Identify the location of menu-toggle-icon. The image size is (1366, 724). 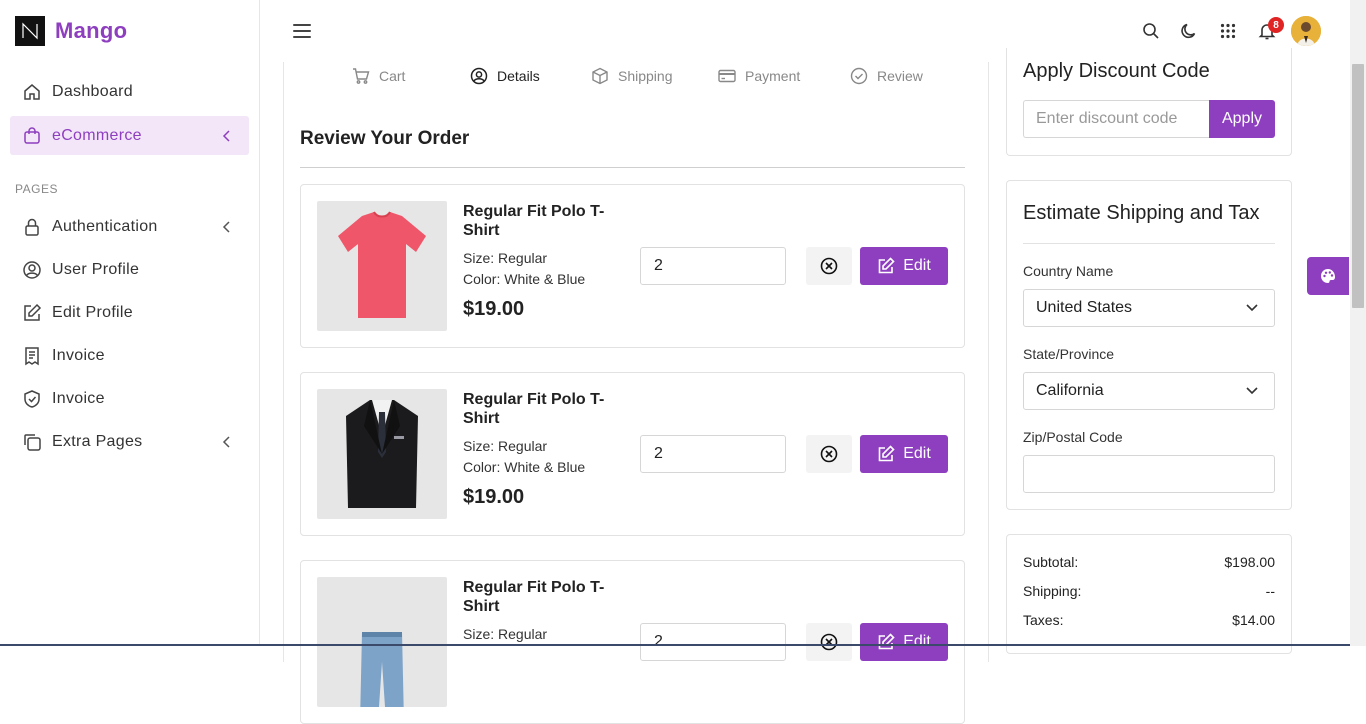
(302, 31).